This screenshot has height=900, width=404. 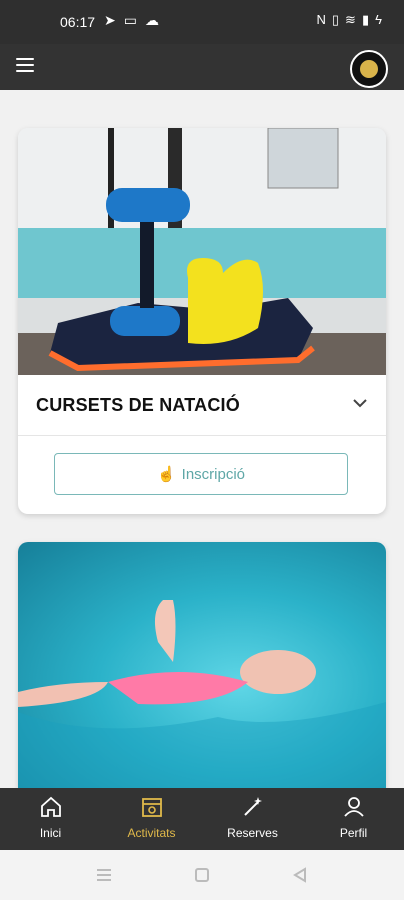 What do you see at coordinates (350, 19) in the screenshot?
I see `wifi-icon: ≋` at bounding box center [350, 19].